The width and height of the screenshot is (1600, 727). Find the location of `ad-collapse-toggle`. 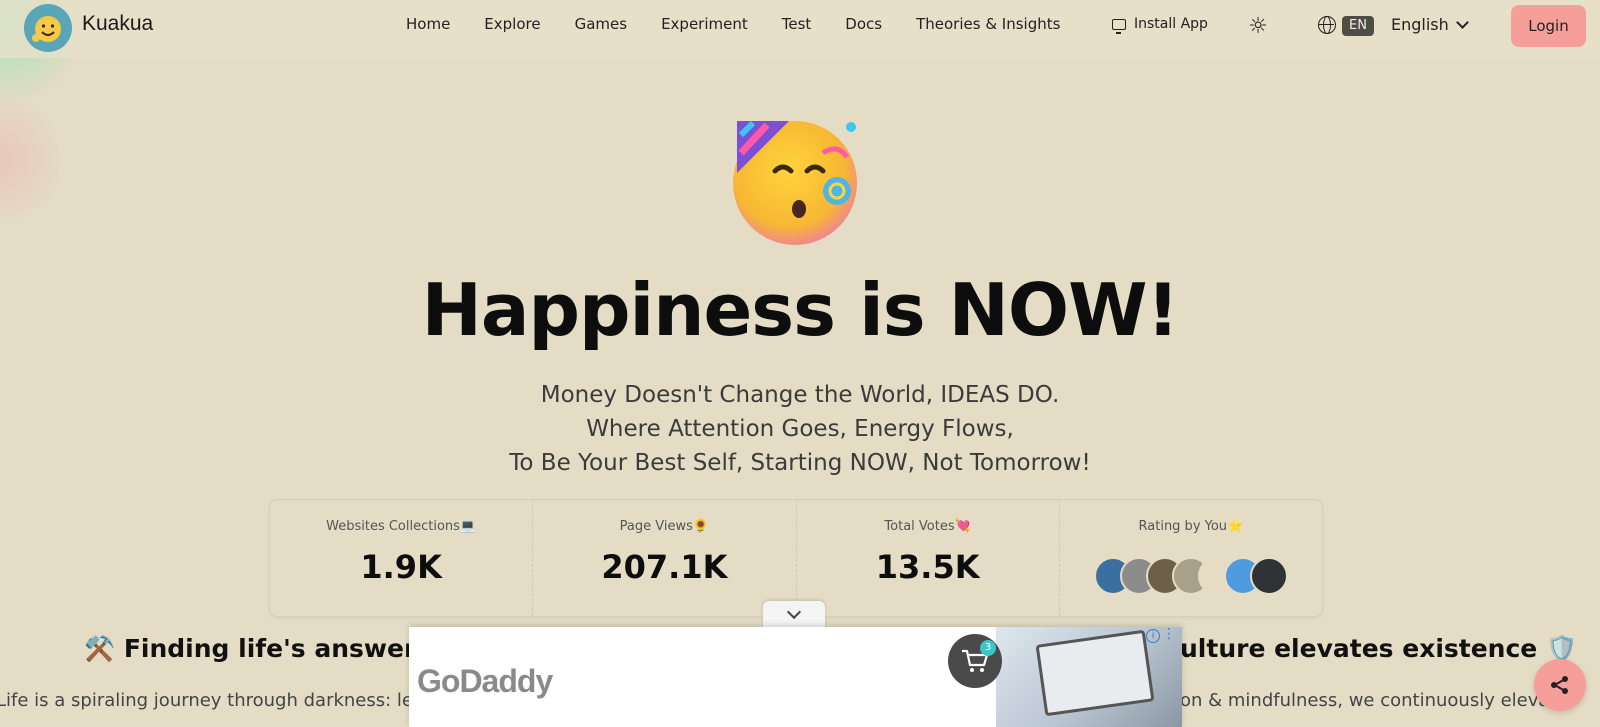

ad-collapse-toggle is located at coordinates (794, 615).